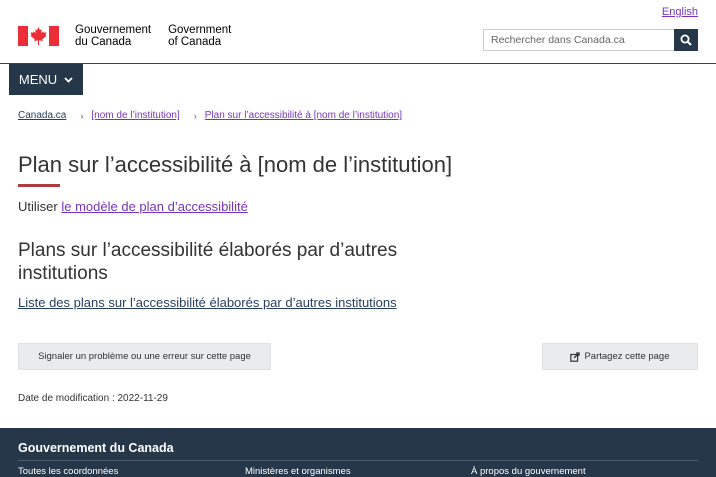 The image size is (716, 477). I want to click on footer-link-departments: Ministères et organismes, so click(298, 471).